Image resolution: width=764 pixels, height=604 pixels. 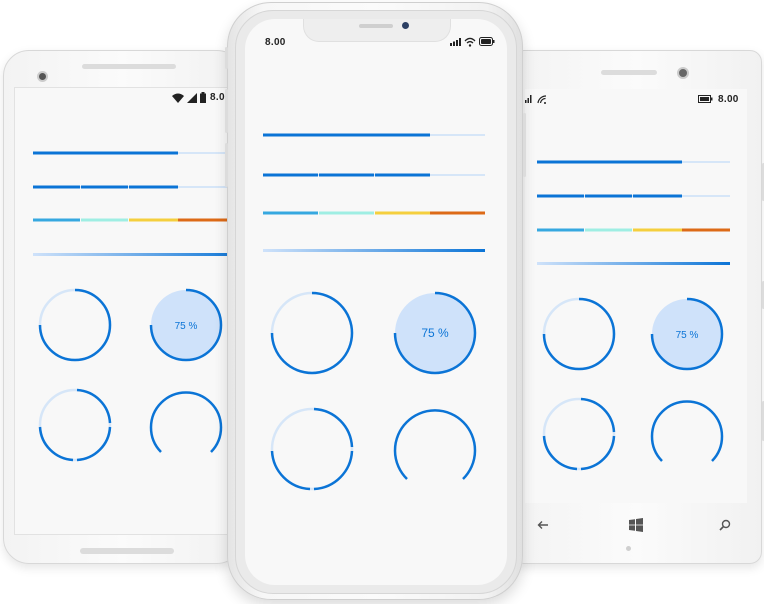 I want to click on windows-start-icon, so click(x=636, y=525).